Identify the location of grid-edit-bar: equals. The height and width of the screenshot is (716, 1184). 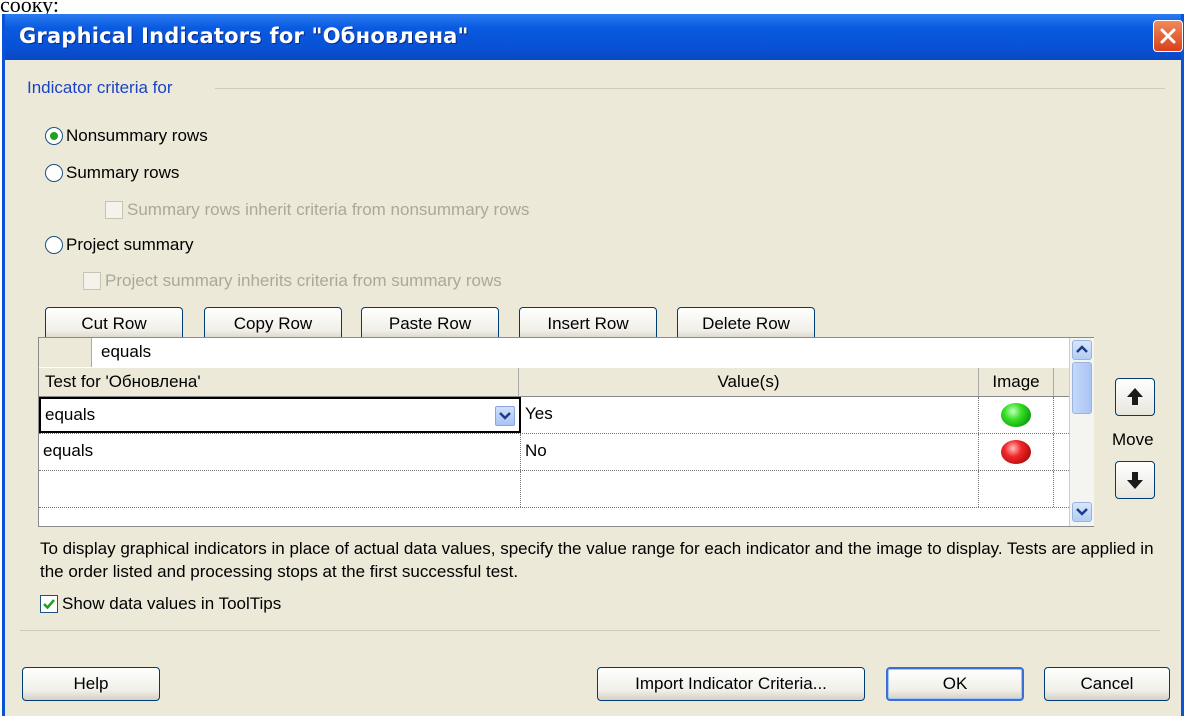
(554, 353).